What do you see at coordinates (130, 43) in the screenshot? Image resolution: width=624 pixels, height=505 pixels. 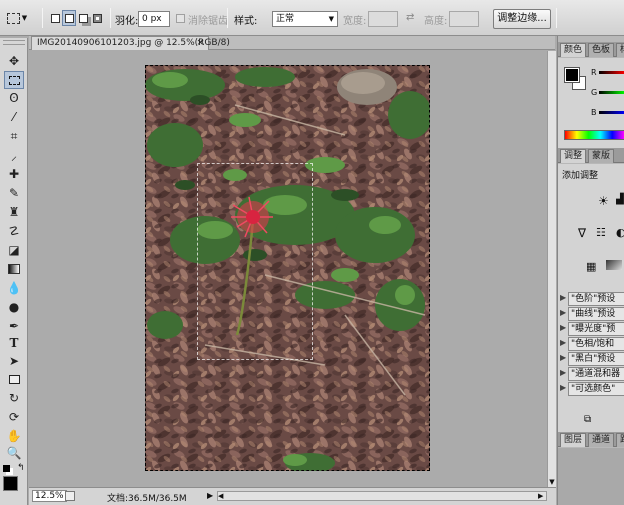 I see `document-tab: IMG20140906101203.jpg @ 12.5%(RGB/8) ×` at bounding box center [130, 43].